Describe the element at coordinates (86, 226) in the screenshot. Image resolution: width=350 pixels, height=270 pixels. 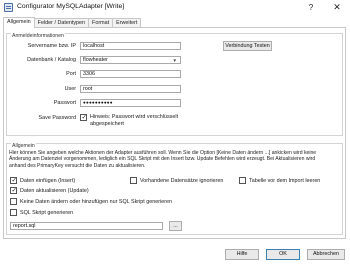
I see `sql-file-input: report.sql` at that location.